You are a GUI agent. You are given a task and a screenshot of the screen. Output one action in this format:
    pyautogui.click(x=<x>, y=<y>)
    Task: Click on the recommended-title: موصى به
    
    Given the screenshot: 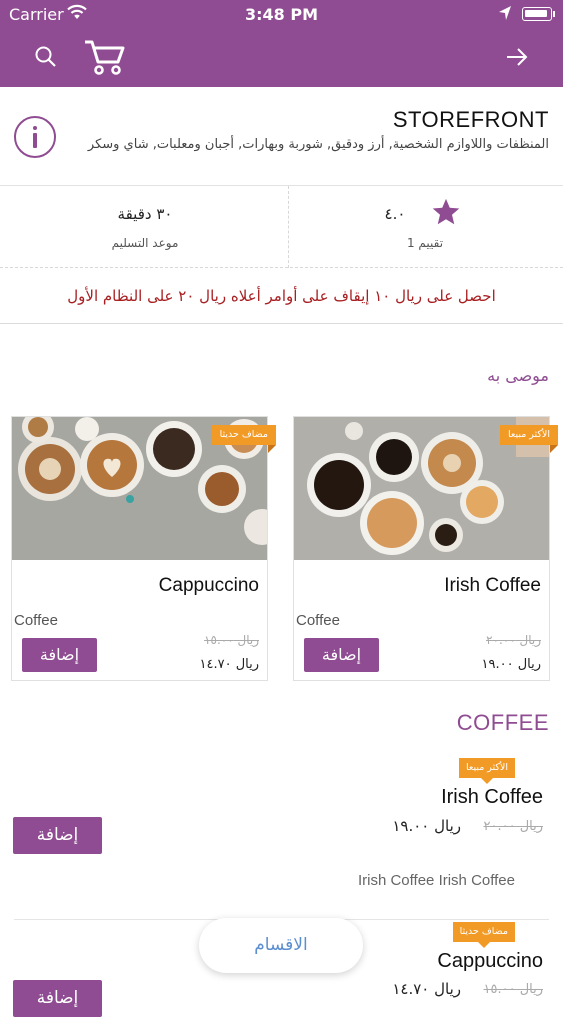 What is the action you would take?
    pyautogui.click(x=518, y=375)
    